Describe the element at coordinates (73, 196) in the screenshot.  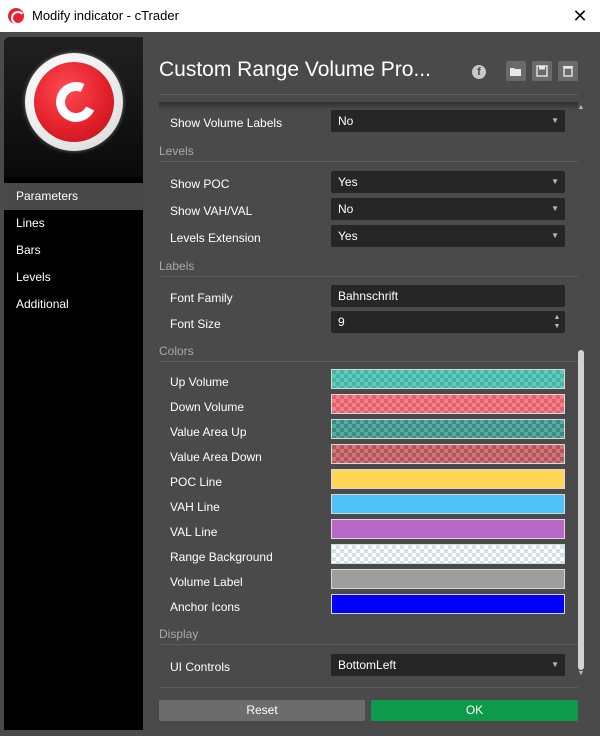
I see `sidebar-item-parameters: Parameters` at that location.